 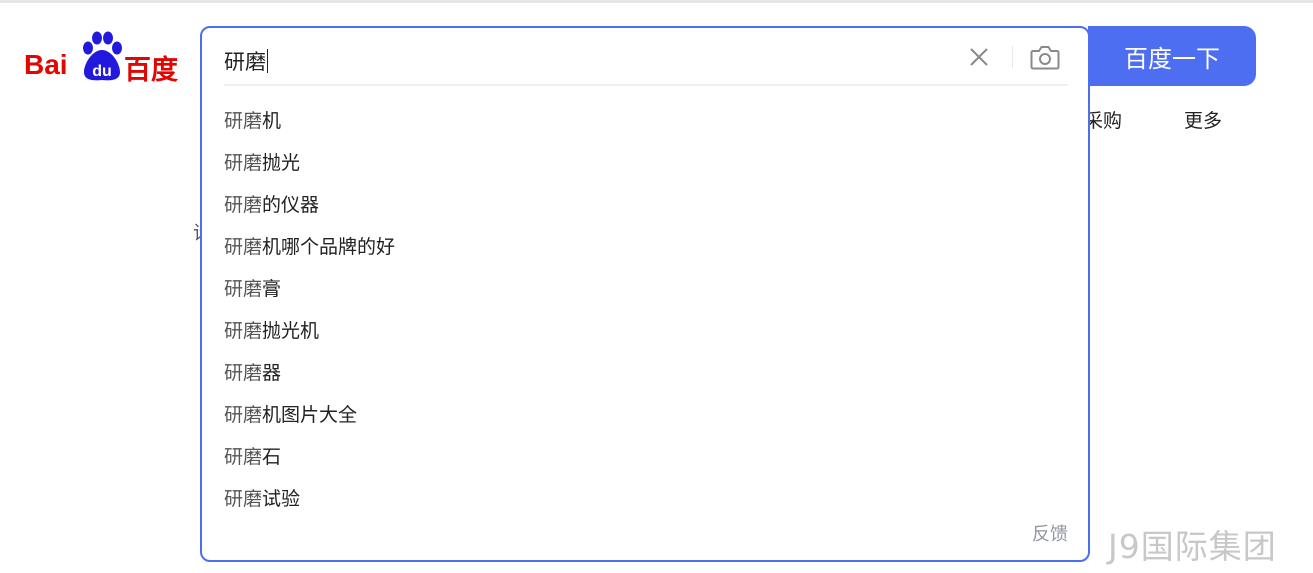 I want to click on suggestion-item: 研磨机哪个品牌的好, so click(x=309, y=253).